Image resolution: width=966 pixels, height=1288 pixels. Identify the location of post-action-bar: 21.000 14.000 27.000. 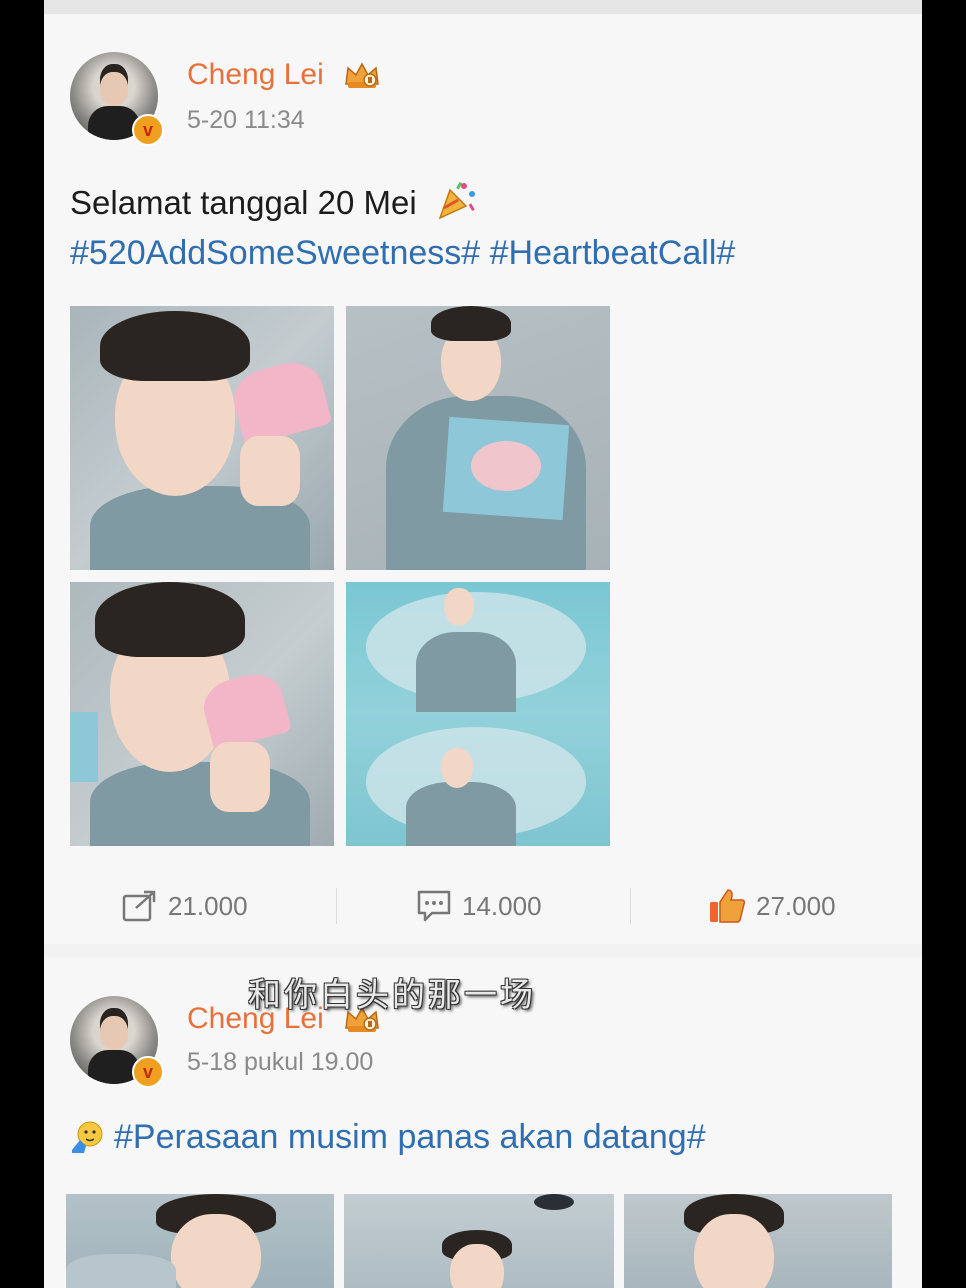
(483, 906).